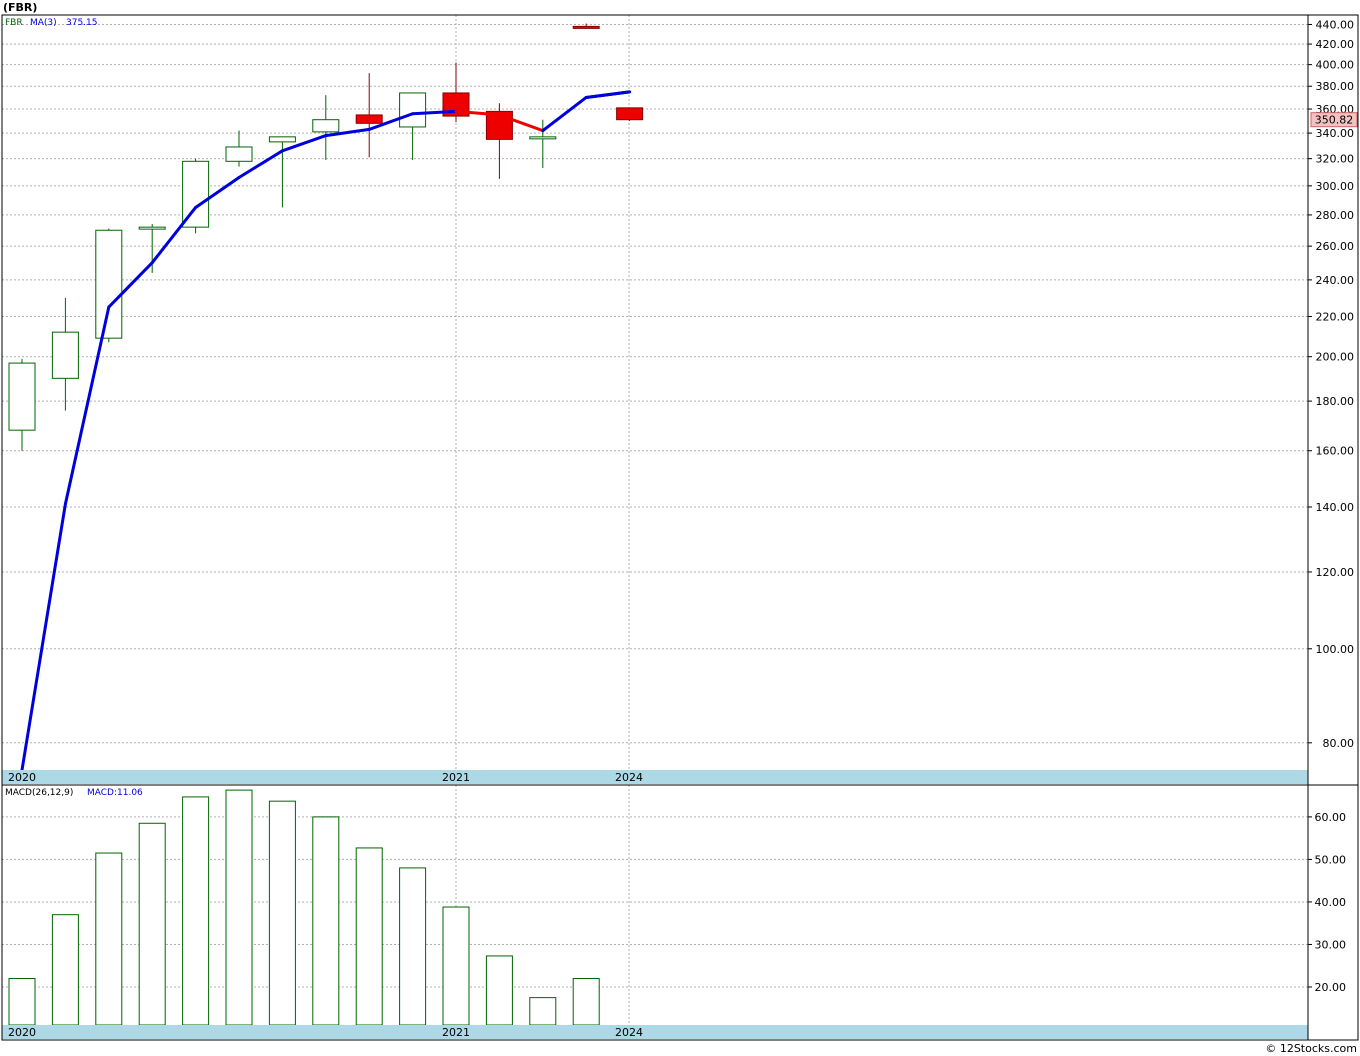 The height and width of the screenshot is (1056, 1360). What do you see at coordinates (1331, 902) in the screenshot?
I see `macd-tick-label: 40.00` at bounding box center [1331, 902].